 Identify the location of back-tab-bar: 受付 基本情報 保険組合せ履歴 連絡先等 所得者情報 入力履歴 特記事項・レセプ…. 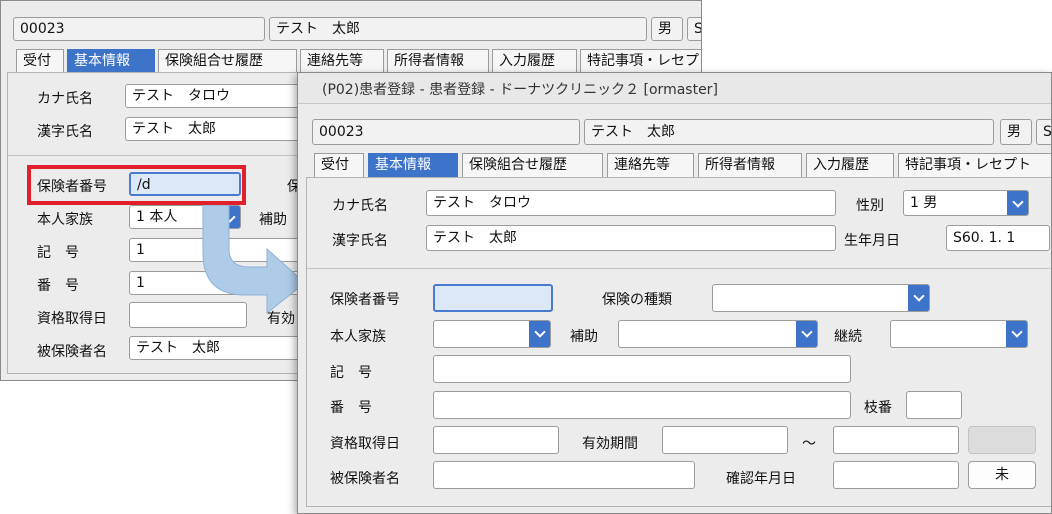
(358, 61).